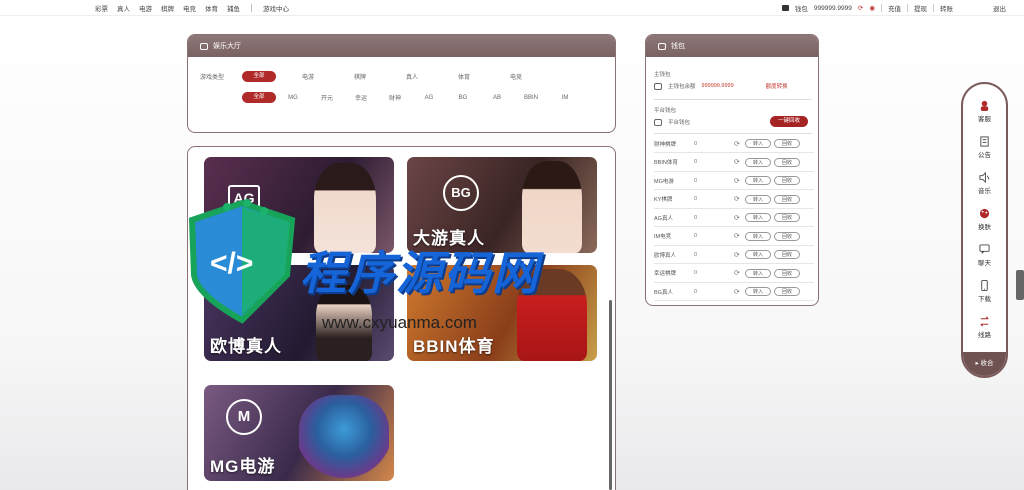  I want to click on wallet-row: MG电游 0 ⟳ 转入 回收, so click(734, 181).